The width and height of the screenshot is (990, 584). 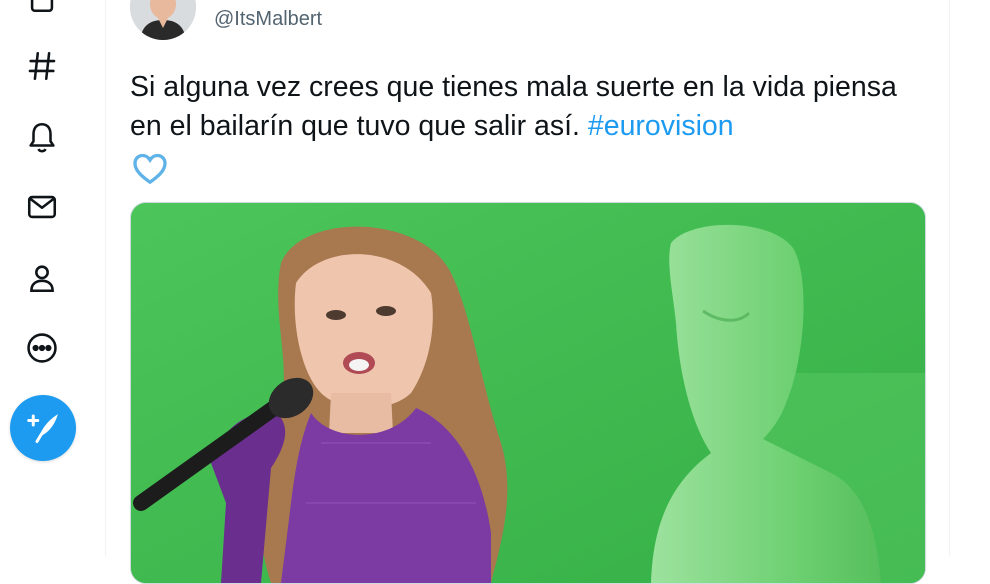 What do you see at coordinates (150, 173) in the screenshot?
I see `blue-heart-icon` at bounding box center [150, 173].